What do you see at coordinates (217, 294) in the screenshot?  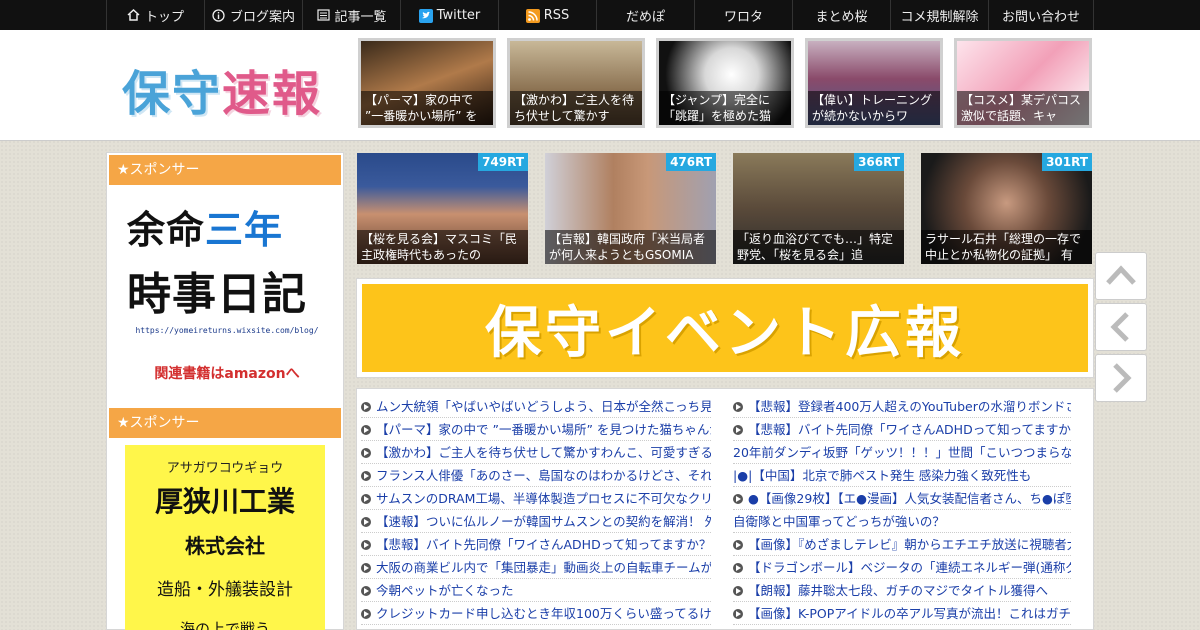 I see `ad-line-2: 時事日記` at bounding box center [217, 294].